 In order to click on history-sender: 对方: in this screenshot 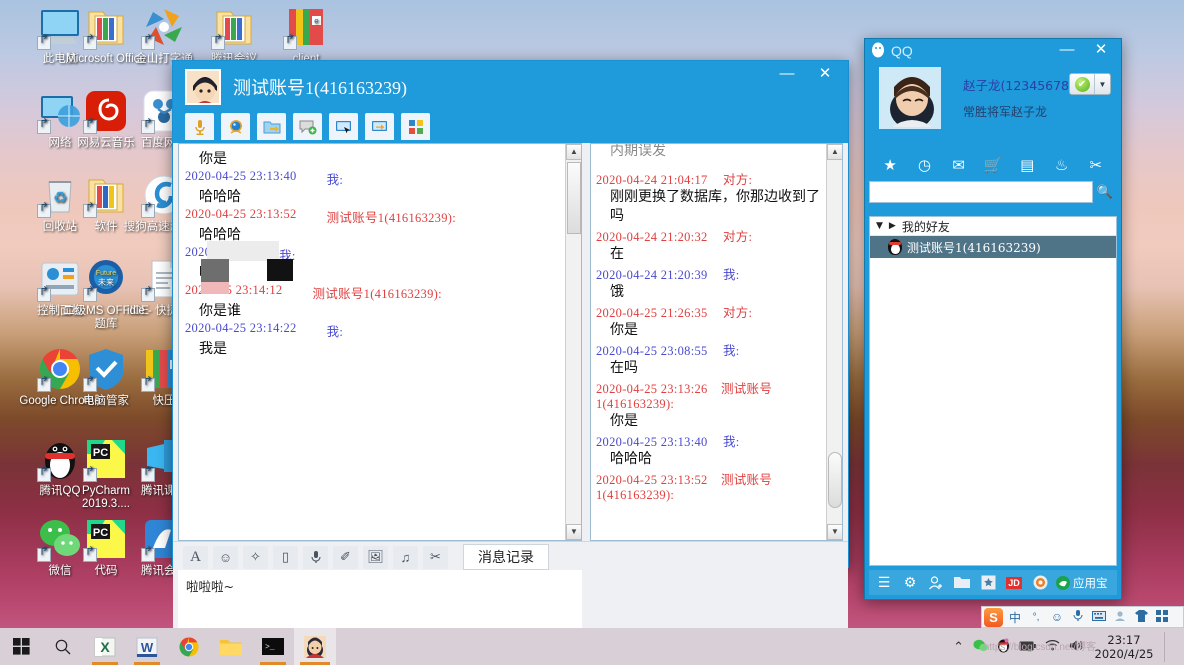, I will do `click(737, 180)`.